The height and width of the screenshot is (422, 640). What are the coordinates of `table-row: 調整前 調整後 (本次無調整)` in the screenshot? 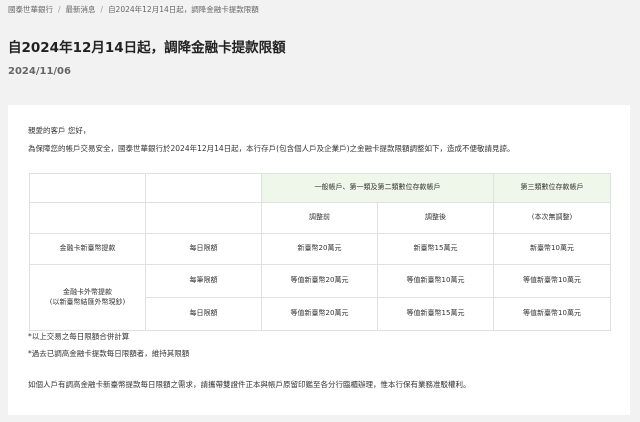 It's located at (320, 218).